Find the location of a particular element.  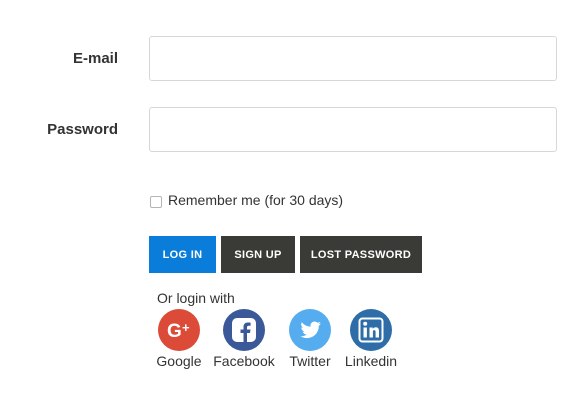

facebook-icon is located at coordinates (244, 330).